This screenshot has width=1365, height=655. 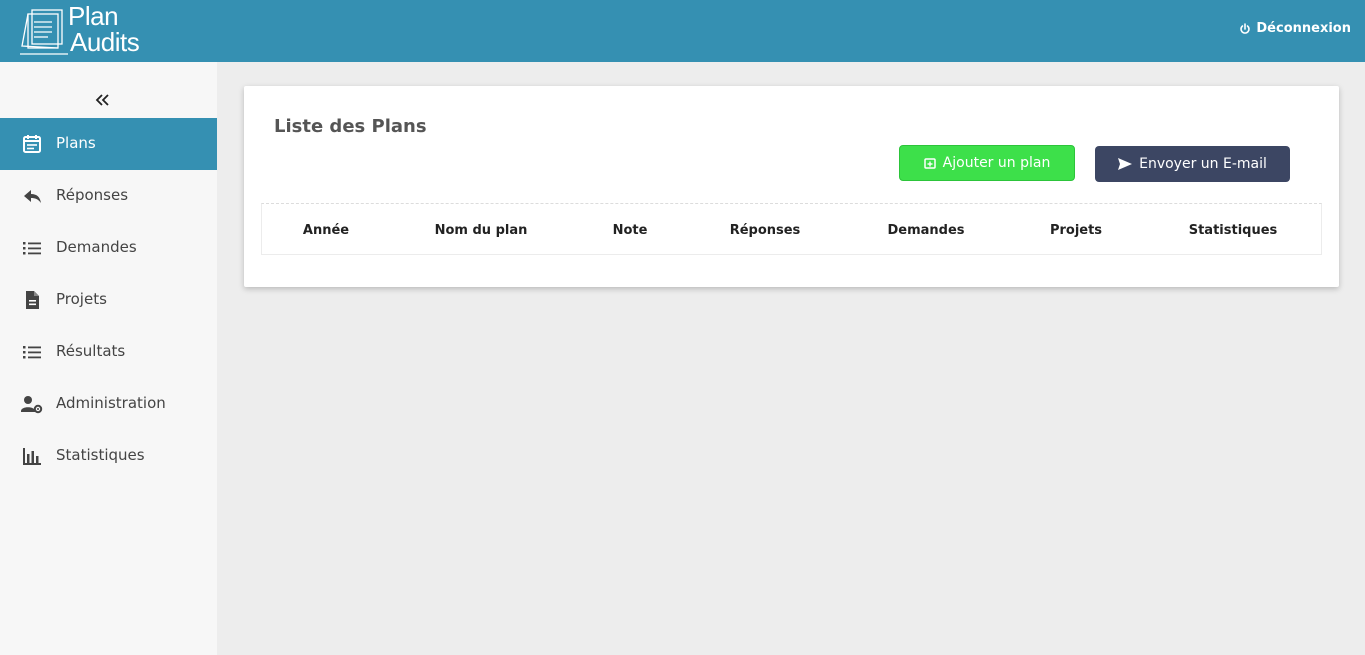 I want to click on double-chevron-left-icon, so click(x=102, y=100).